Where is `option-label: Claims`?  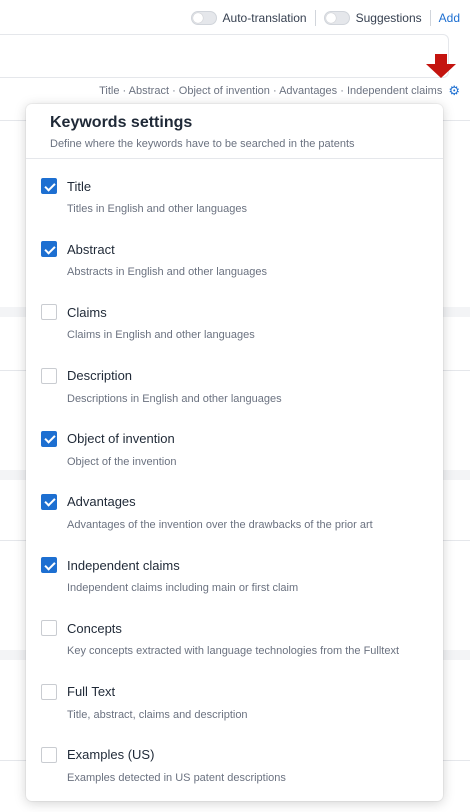
option-label: Claims is located at coordinates (87, 312).